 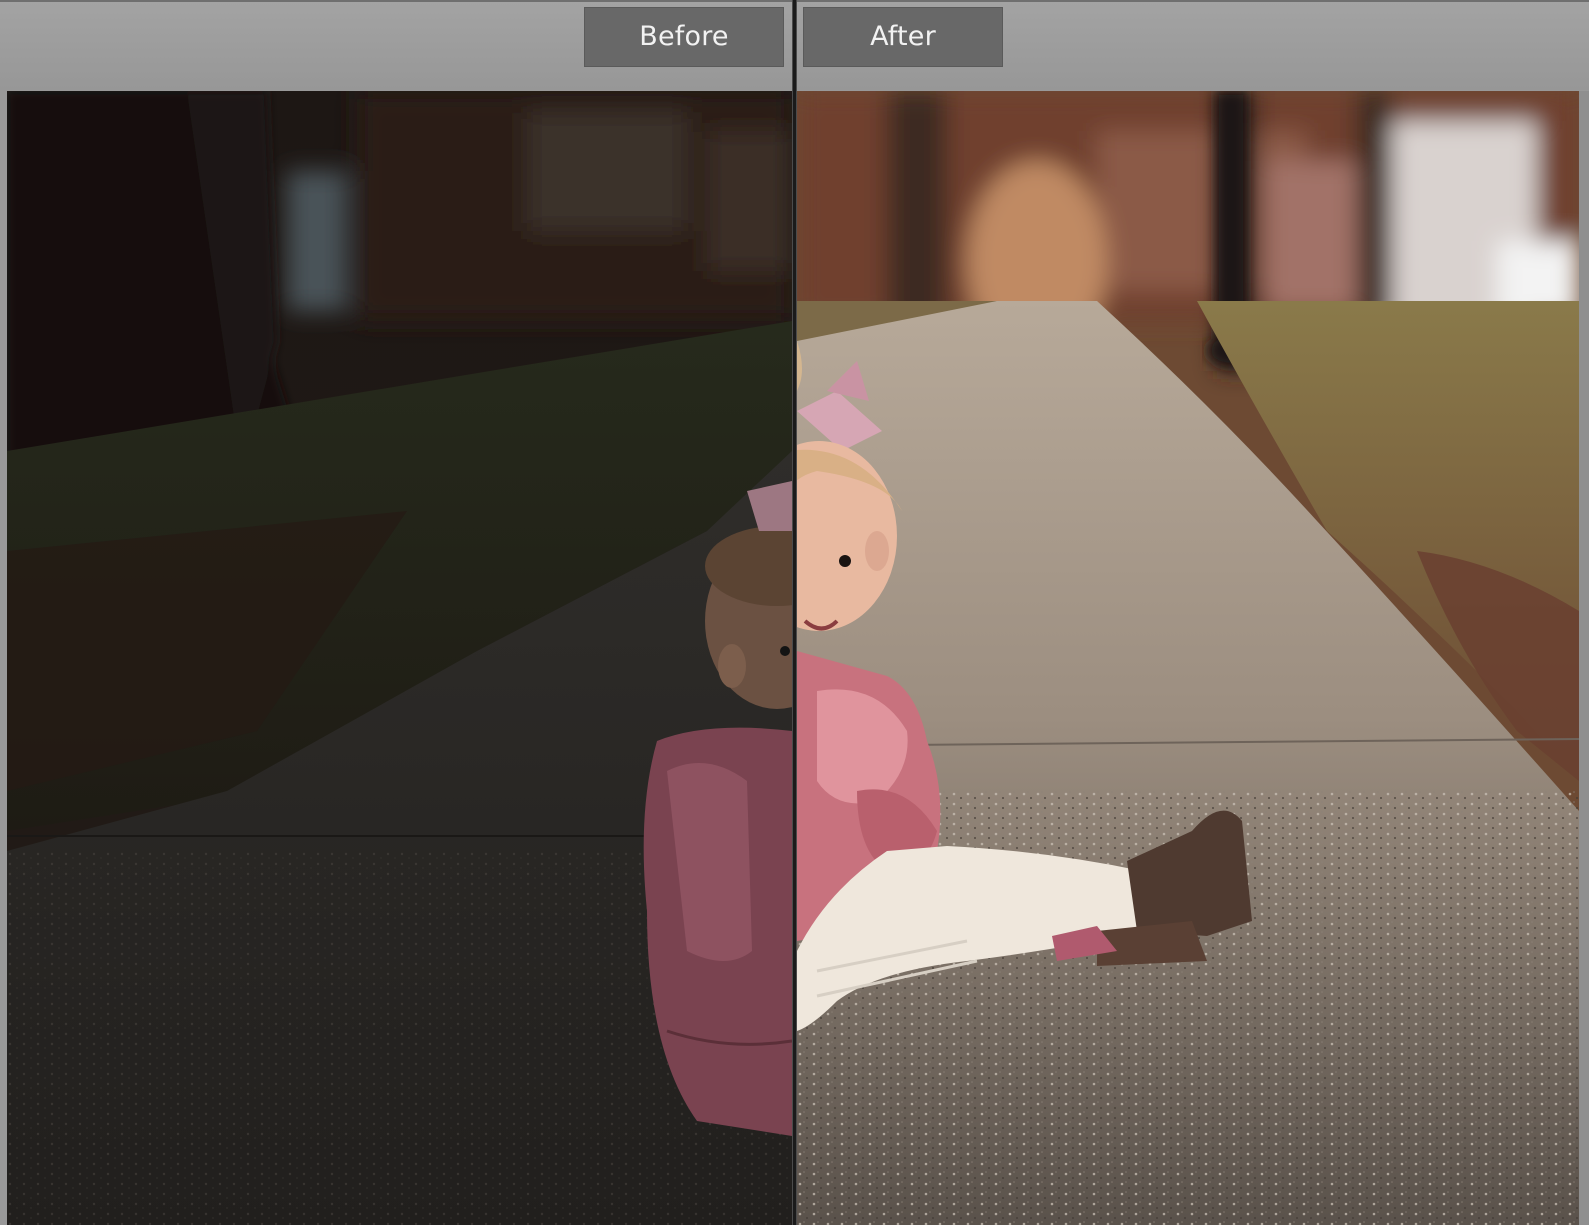 What do you see at coordinates (684, 37) in the screenshot?
I see `before-label-button: Before` at bounding box center [684, 37].